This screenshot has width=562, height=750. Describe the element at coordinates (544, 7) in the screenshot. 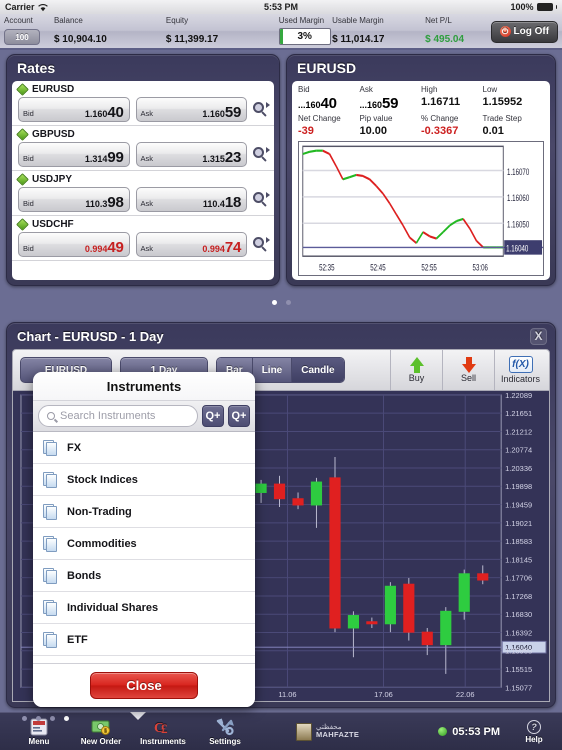

I see `battery-icon` at that location.